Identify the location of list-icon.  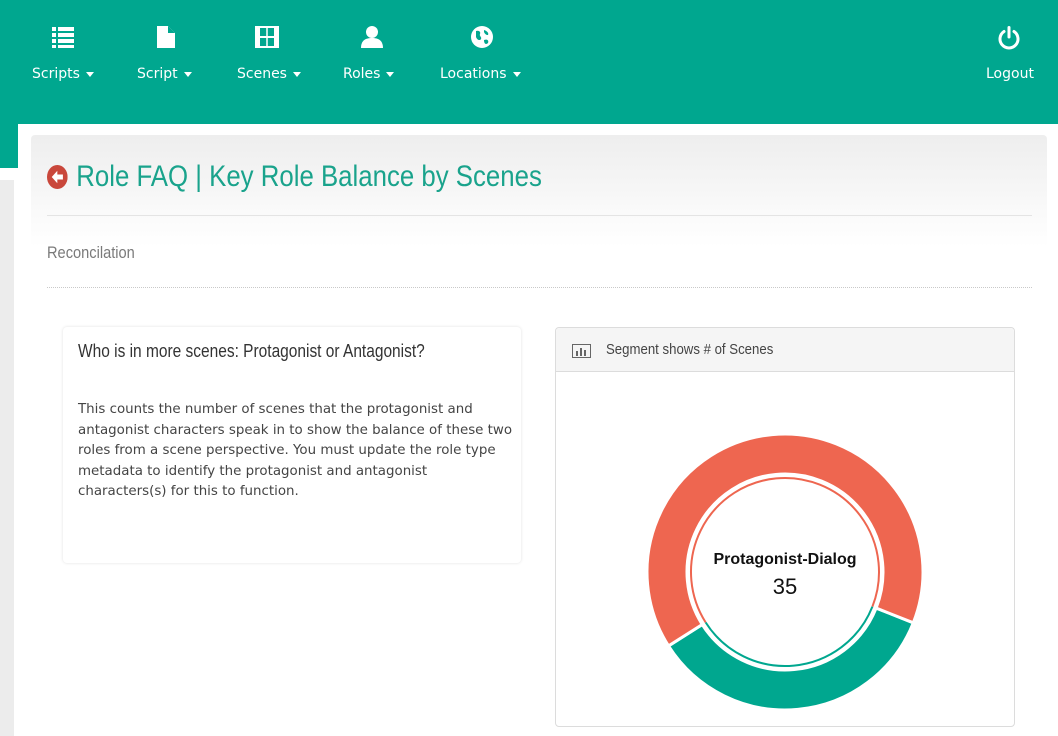
(63, 39).